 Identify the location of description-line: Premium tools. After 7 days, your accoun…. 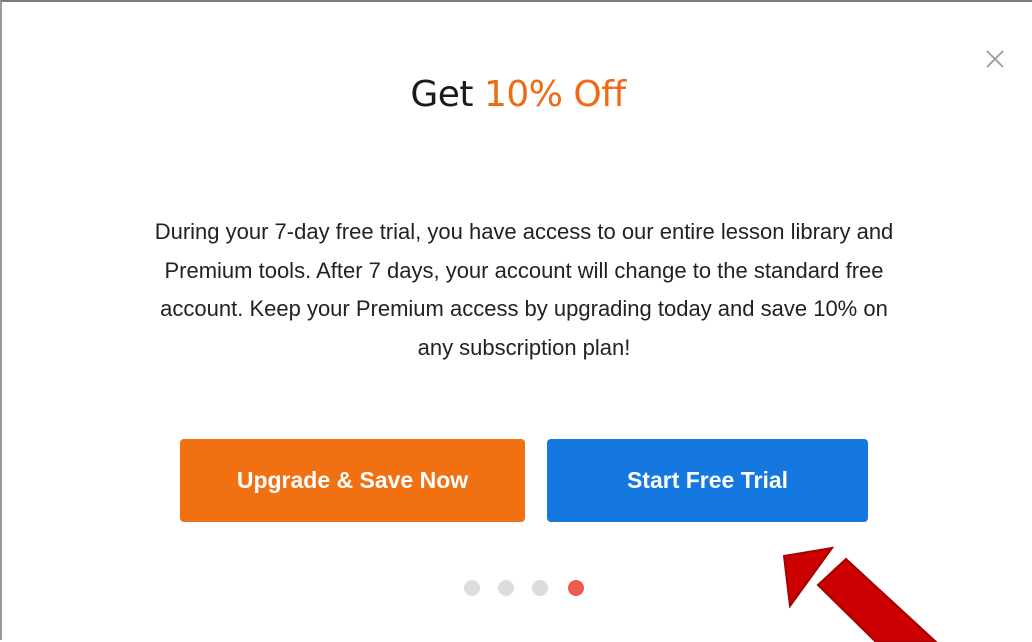
(524, 270).